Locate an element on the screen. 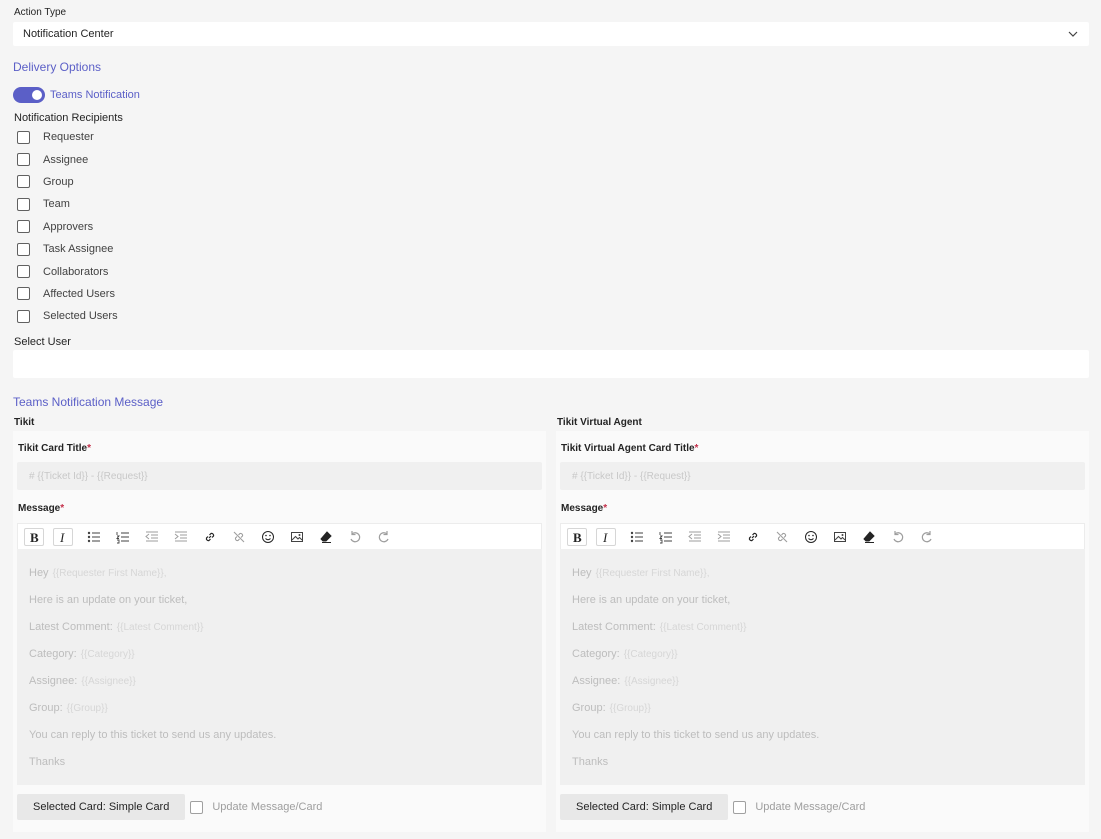 Image resolution: width=1101 pixels, height=839 pixels. editor-line: Here is an update on your ticket, is located at coordinates (279, 607).